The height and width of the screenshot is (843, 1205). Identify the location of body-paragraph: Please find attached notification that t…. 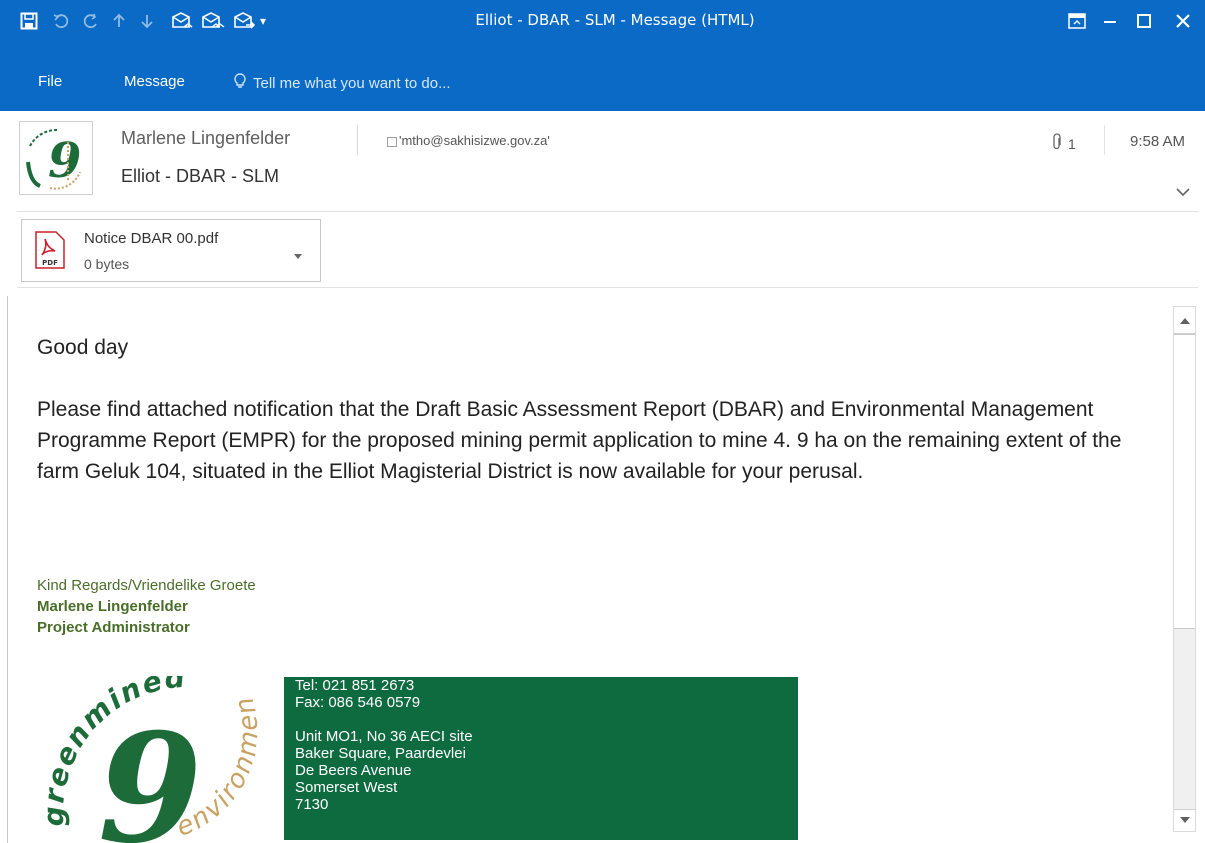
(579, 440).